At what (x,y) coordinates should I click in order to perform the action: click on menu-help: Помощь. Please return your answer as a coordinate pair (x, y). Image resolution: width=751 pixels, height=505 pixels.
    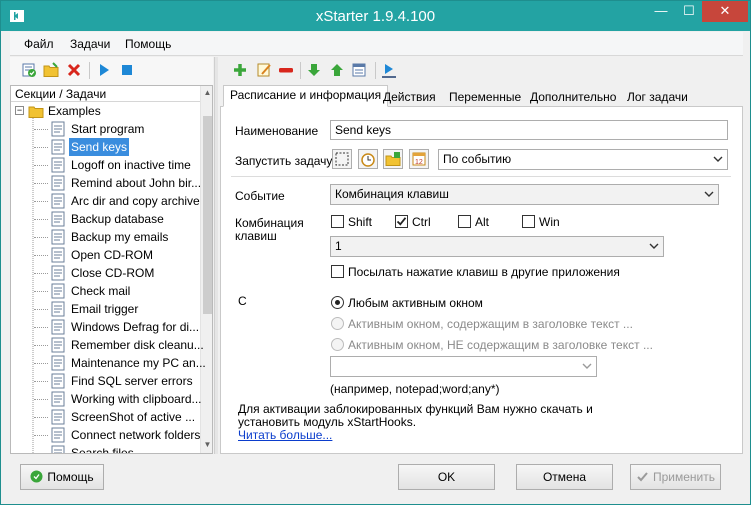
    Looking at the image, I should click on (148, 44).